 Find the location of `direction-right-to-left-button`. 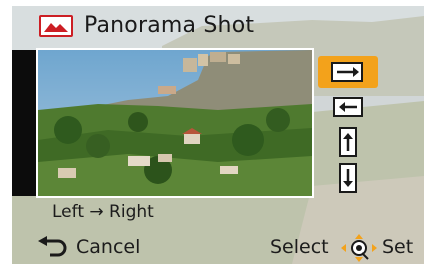

direction-right-to-left-button is located at coordinates (348, 107).